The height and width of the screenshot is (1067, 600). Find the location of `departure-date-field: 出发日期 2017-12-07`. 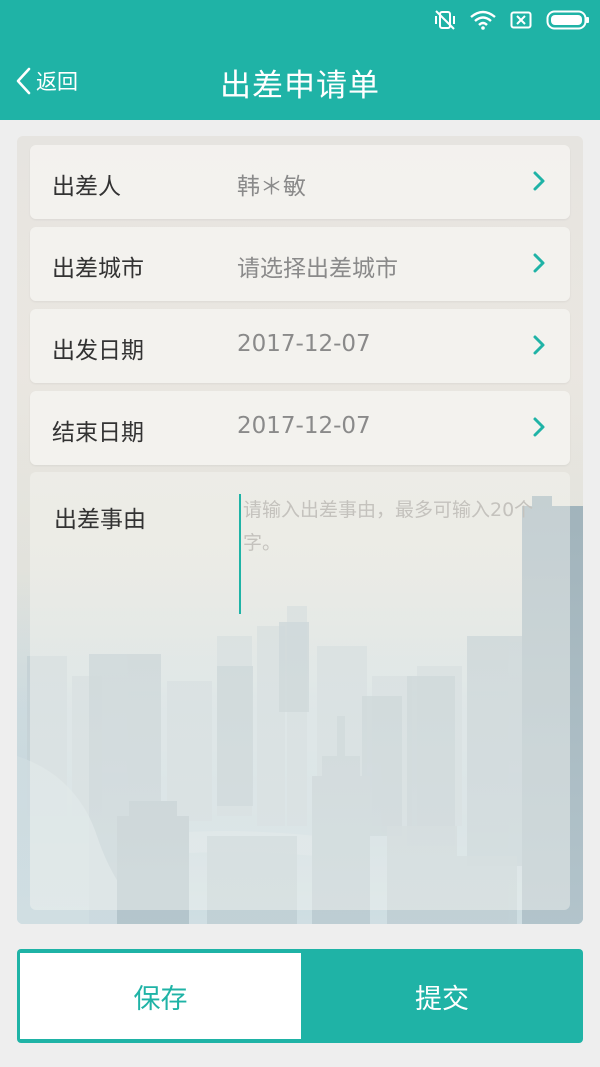

departure-date-field: 出发日期 2017-12-07 is located at coordinates (300, 346).